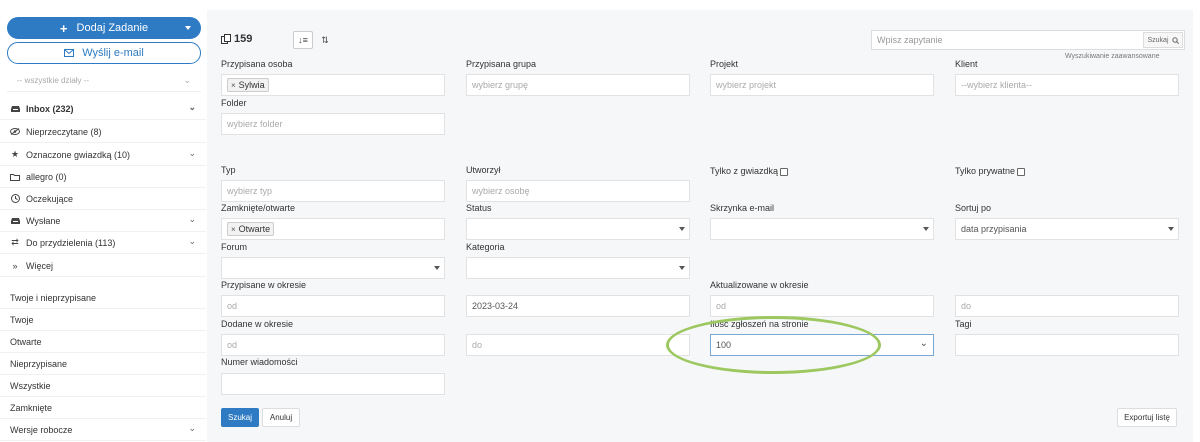 This screenshot has height=442, width=1200. I want to click on project-field: wybierz projekt, so click(822, 85).